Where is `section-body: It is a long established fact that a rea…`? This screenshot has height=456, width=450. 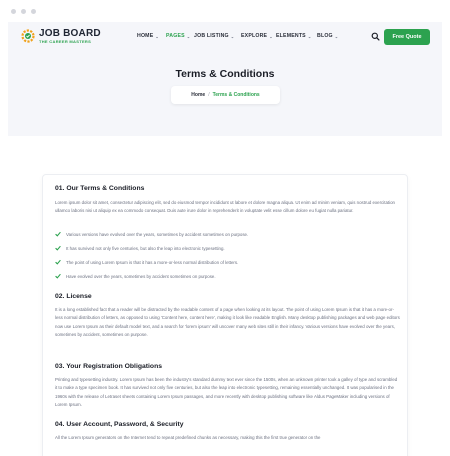 section-body: It is a long established fact that a rea… is located at coordinates (227, 322).